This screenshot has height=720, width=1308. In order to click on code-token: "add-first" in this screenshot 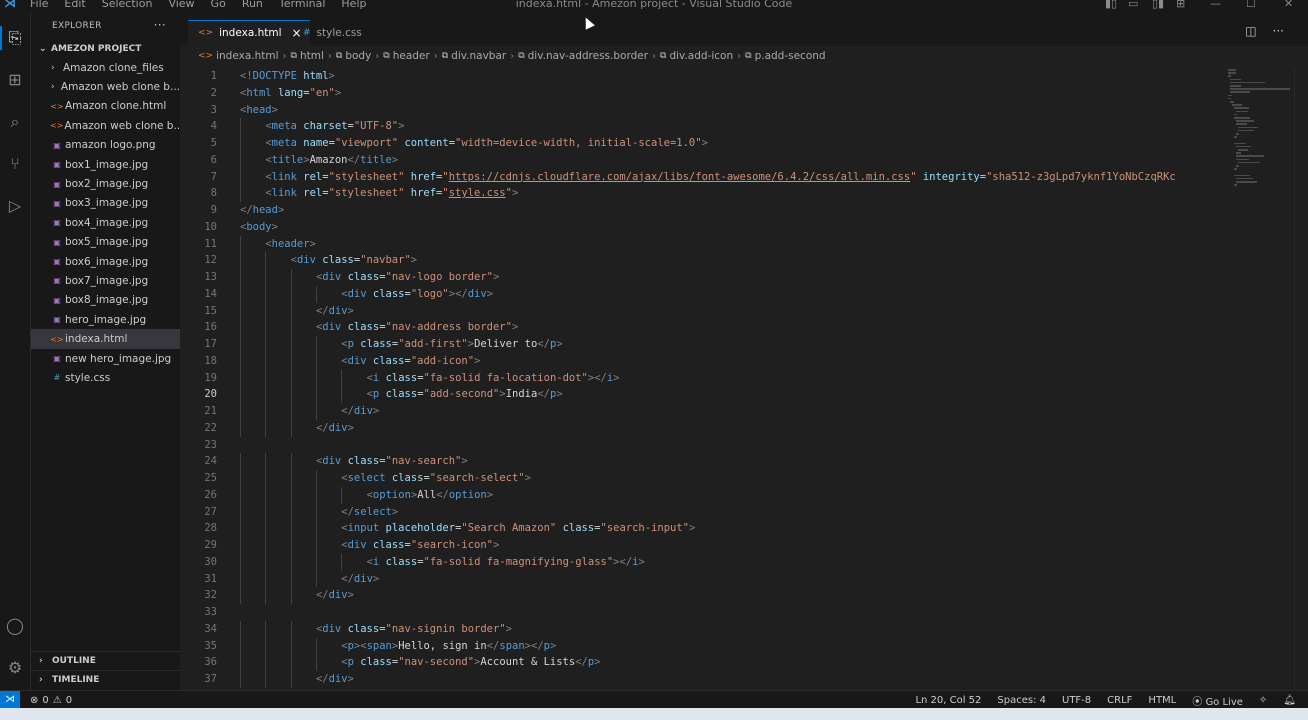, I will do `click(433, 344)`.